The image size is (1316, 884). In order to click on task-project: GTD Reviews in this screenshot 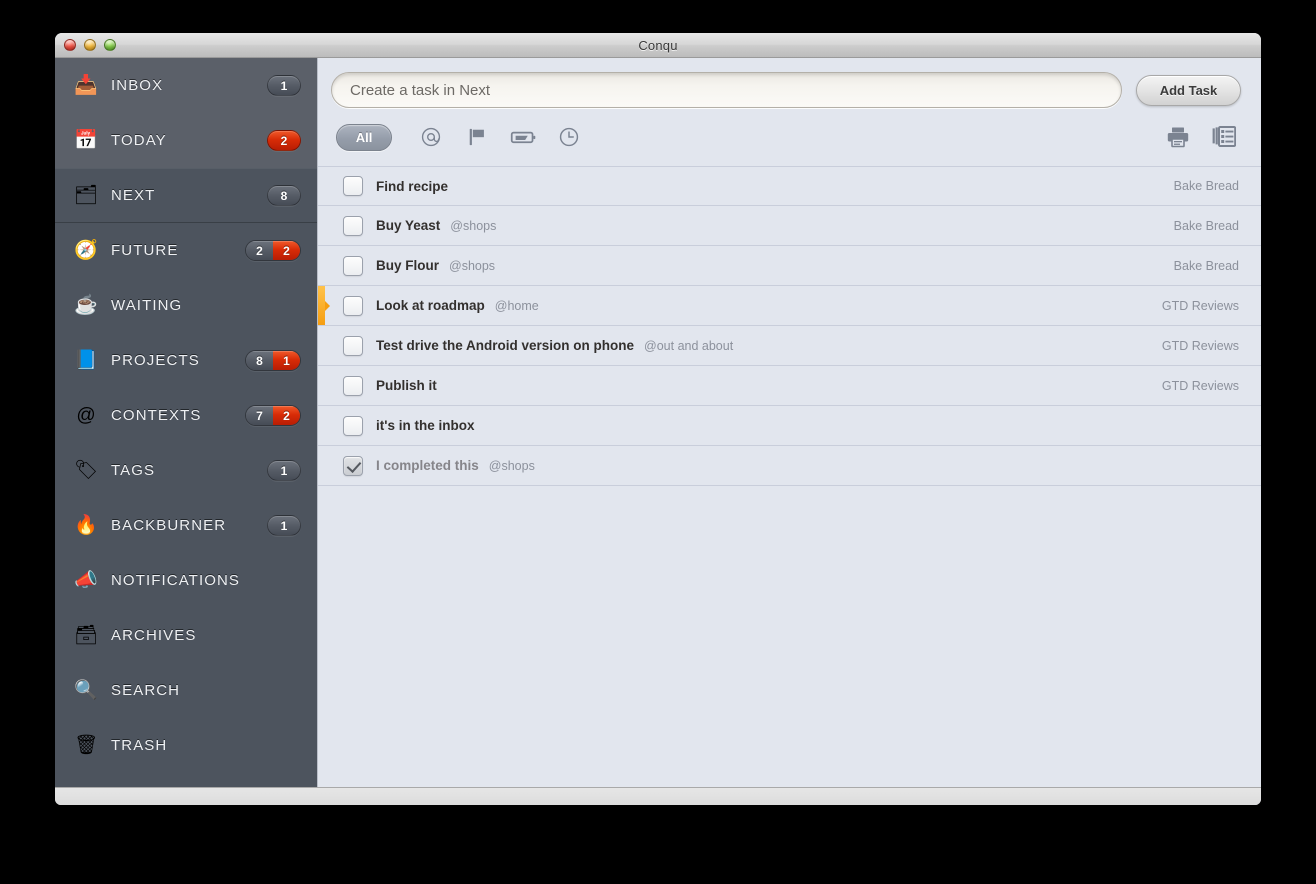, I will do `click(1200, 305)`.